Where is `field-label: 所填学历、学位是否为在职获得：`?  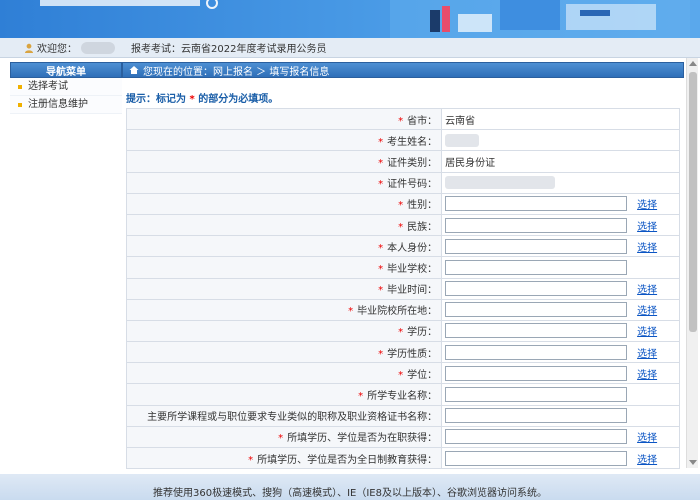 field-label: 所填学历、学位是否为在职获得： is located at coordinates (362, 439).